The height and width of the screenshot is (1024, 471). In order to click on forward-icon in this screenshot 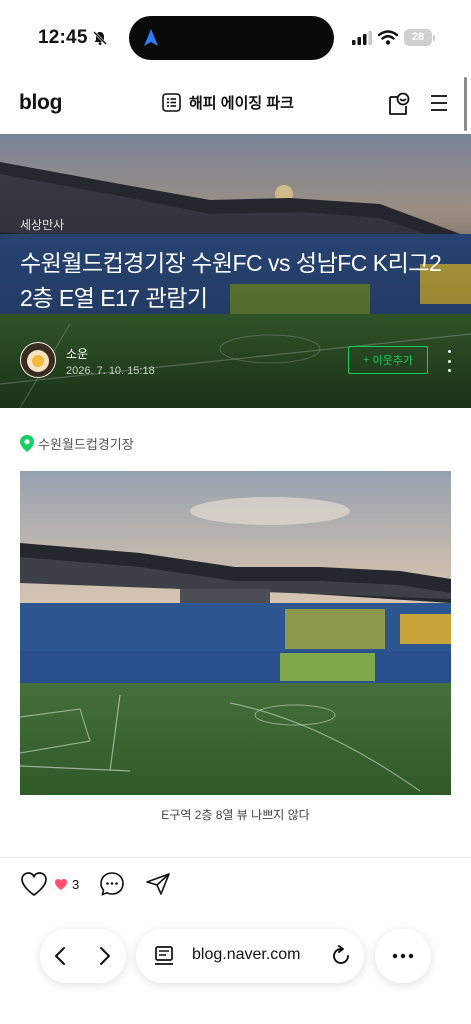, I will do `click(105, 956)`.